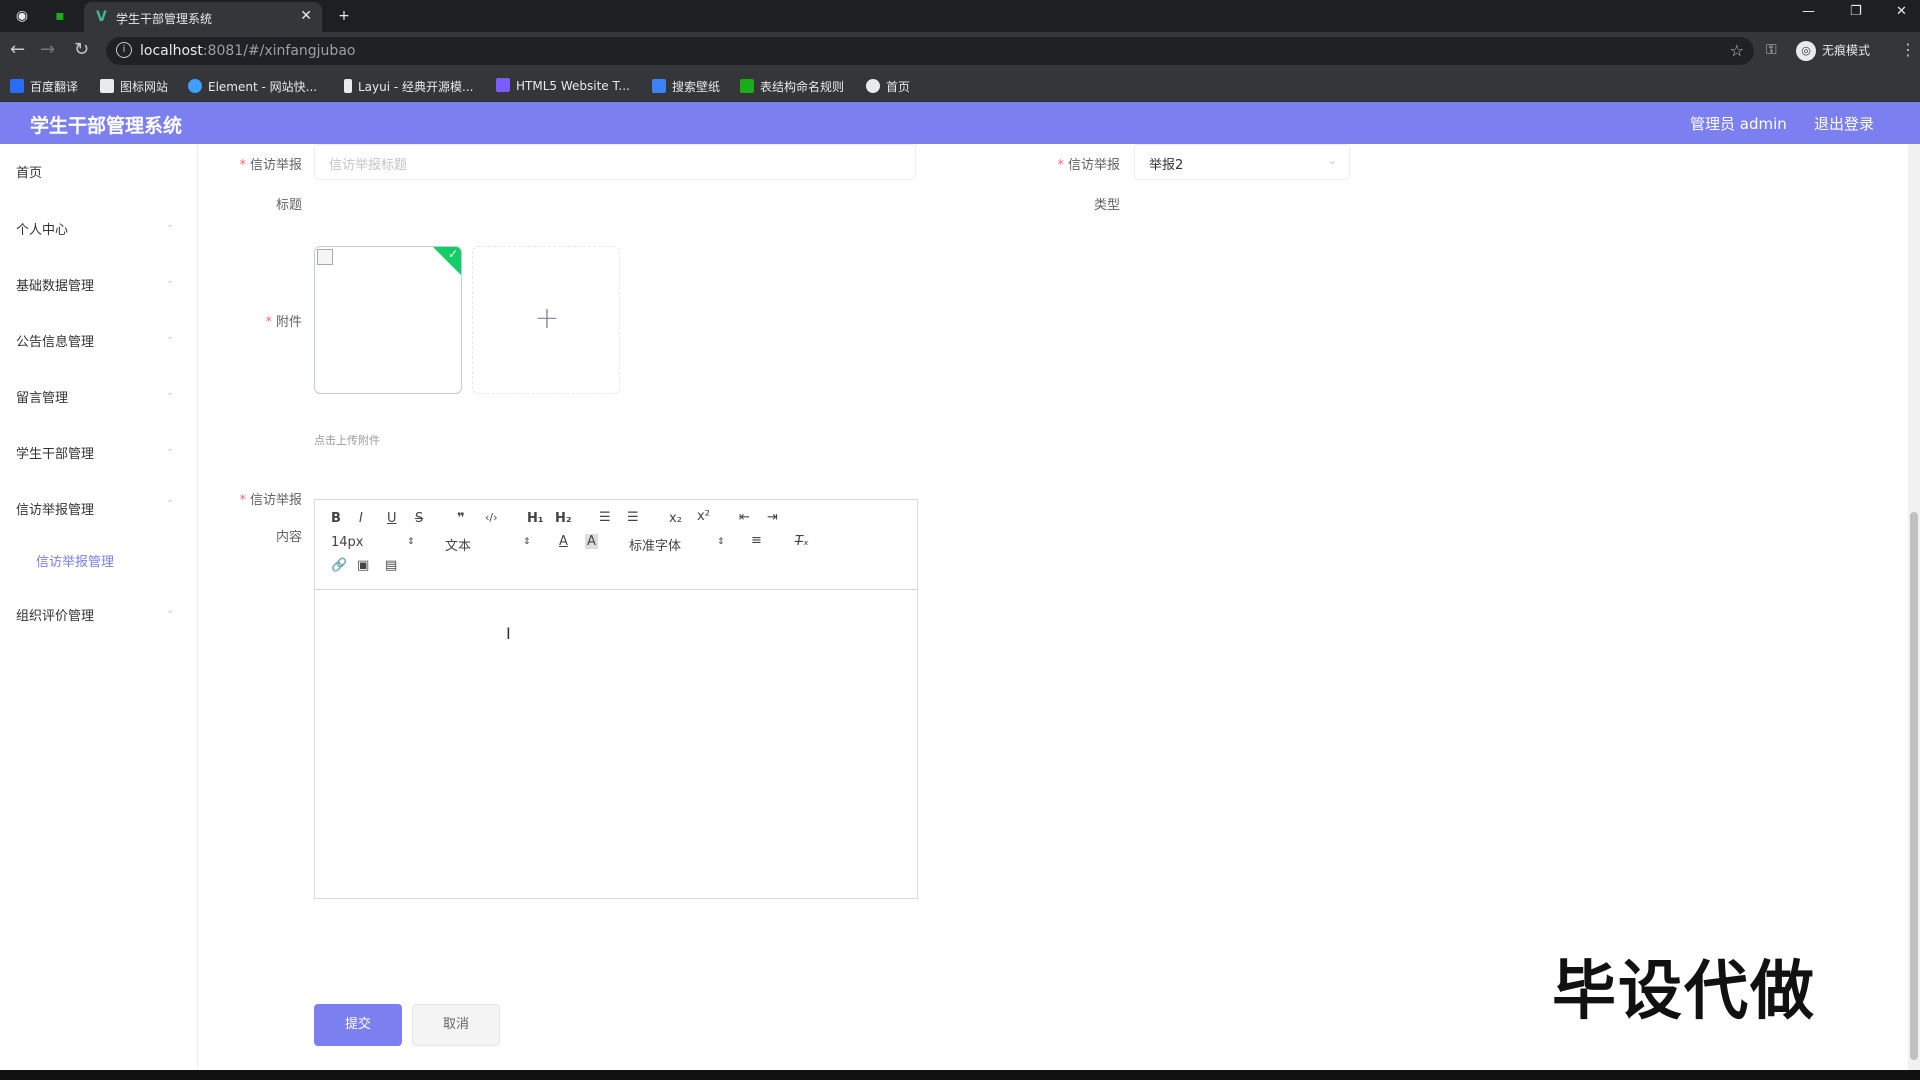 The height and width of the screenshot is (1080, 1920). I want to click on sidebar-subitem-petitions: 信访举报管理, so click(75, 560).